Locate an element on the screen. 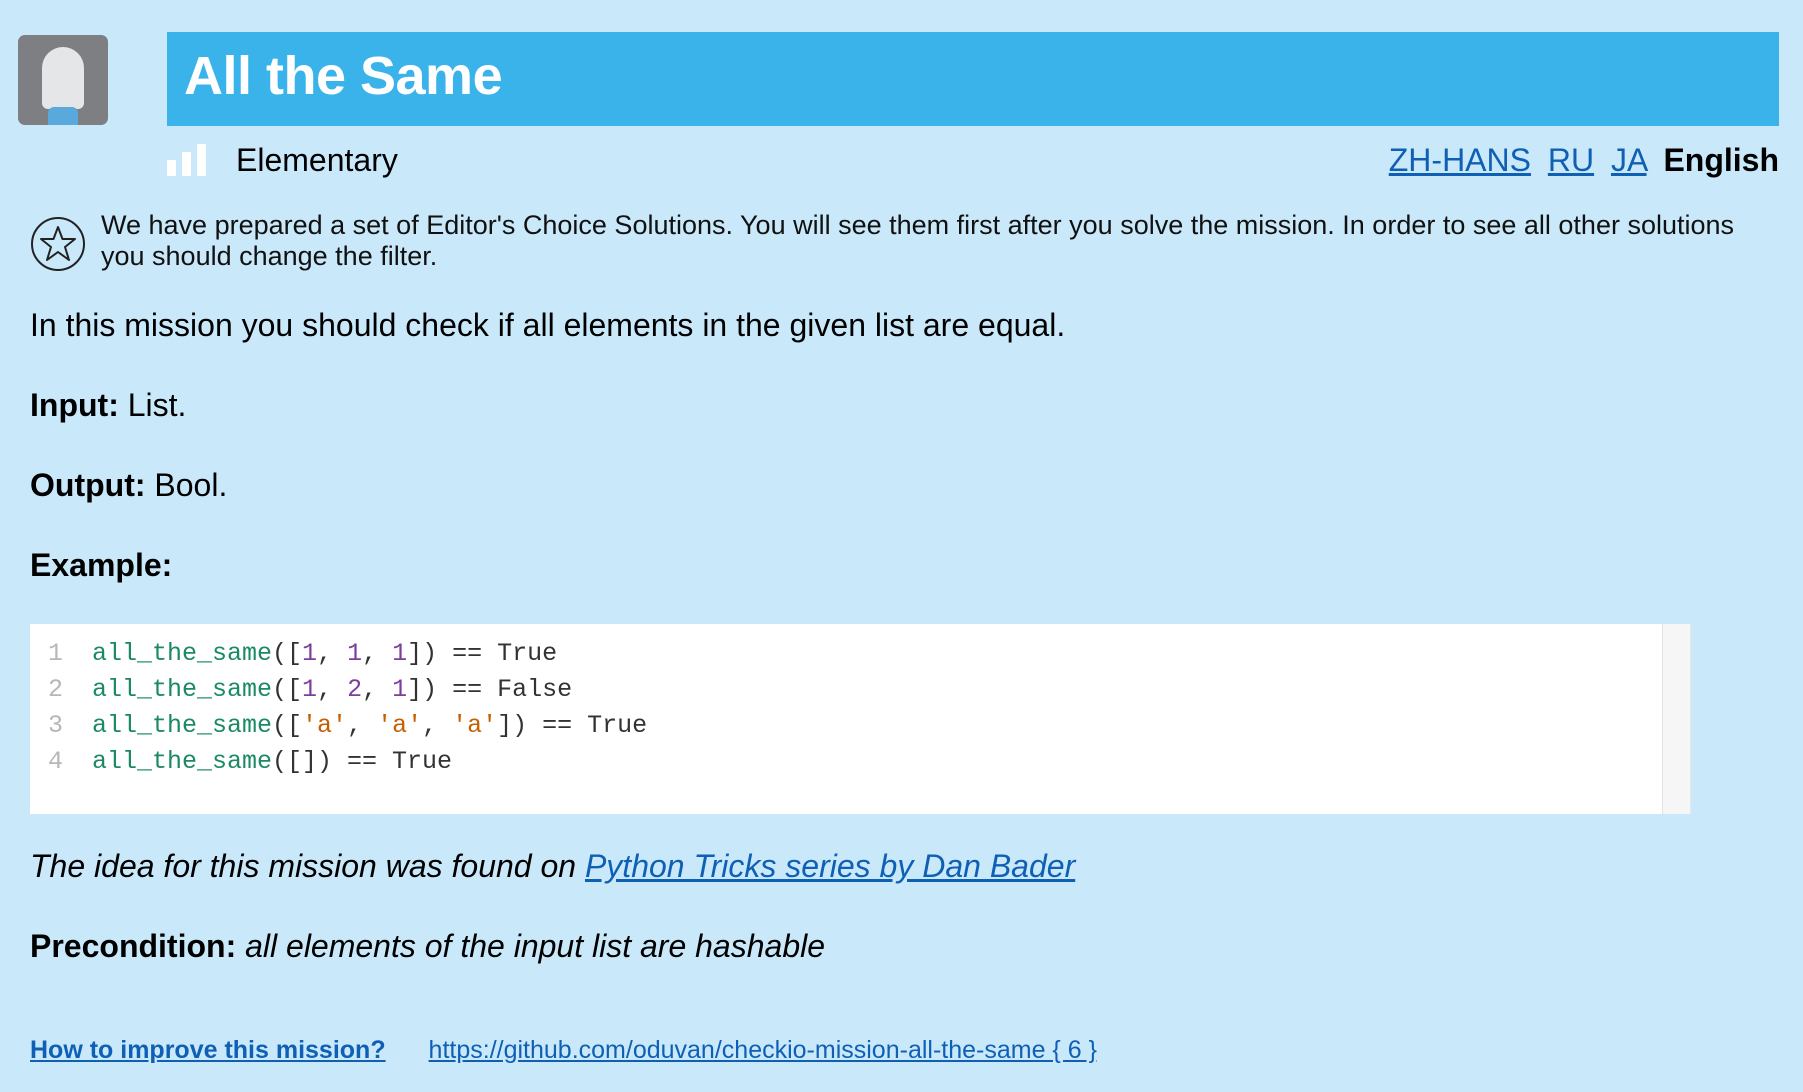 The height and width of the screenshot is (1092, 1803). code-line: 1 all_the_same([1, 1, 1]) == True is located at coordinates (347, 654).